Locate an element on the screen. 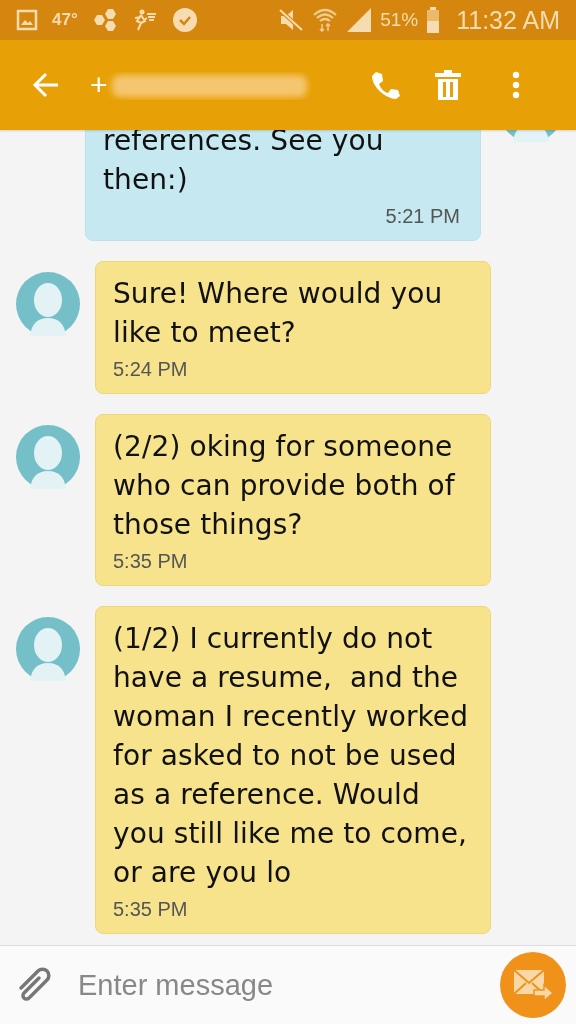  message-text: (2/2) oking for someone who can provide both of those things? is located at coordinates (284, 486).